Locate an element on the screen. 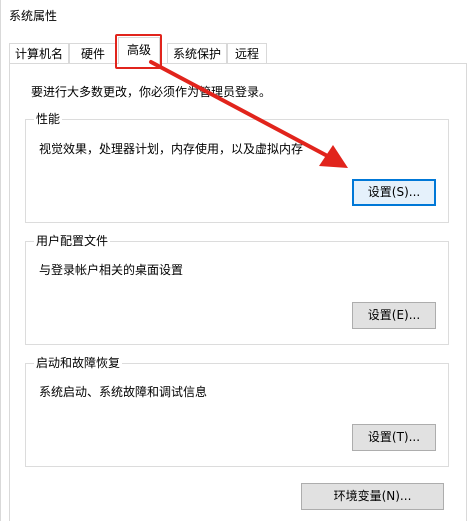 The width and height of the screenshot is (471, 521). tab-highlight-annotation is located at coordinates (138, 51).